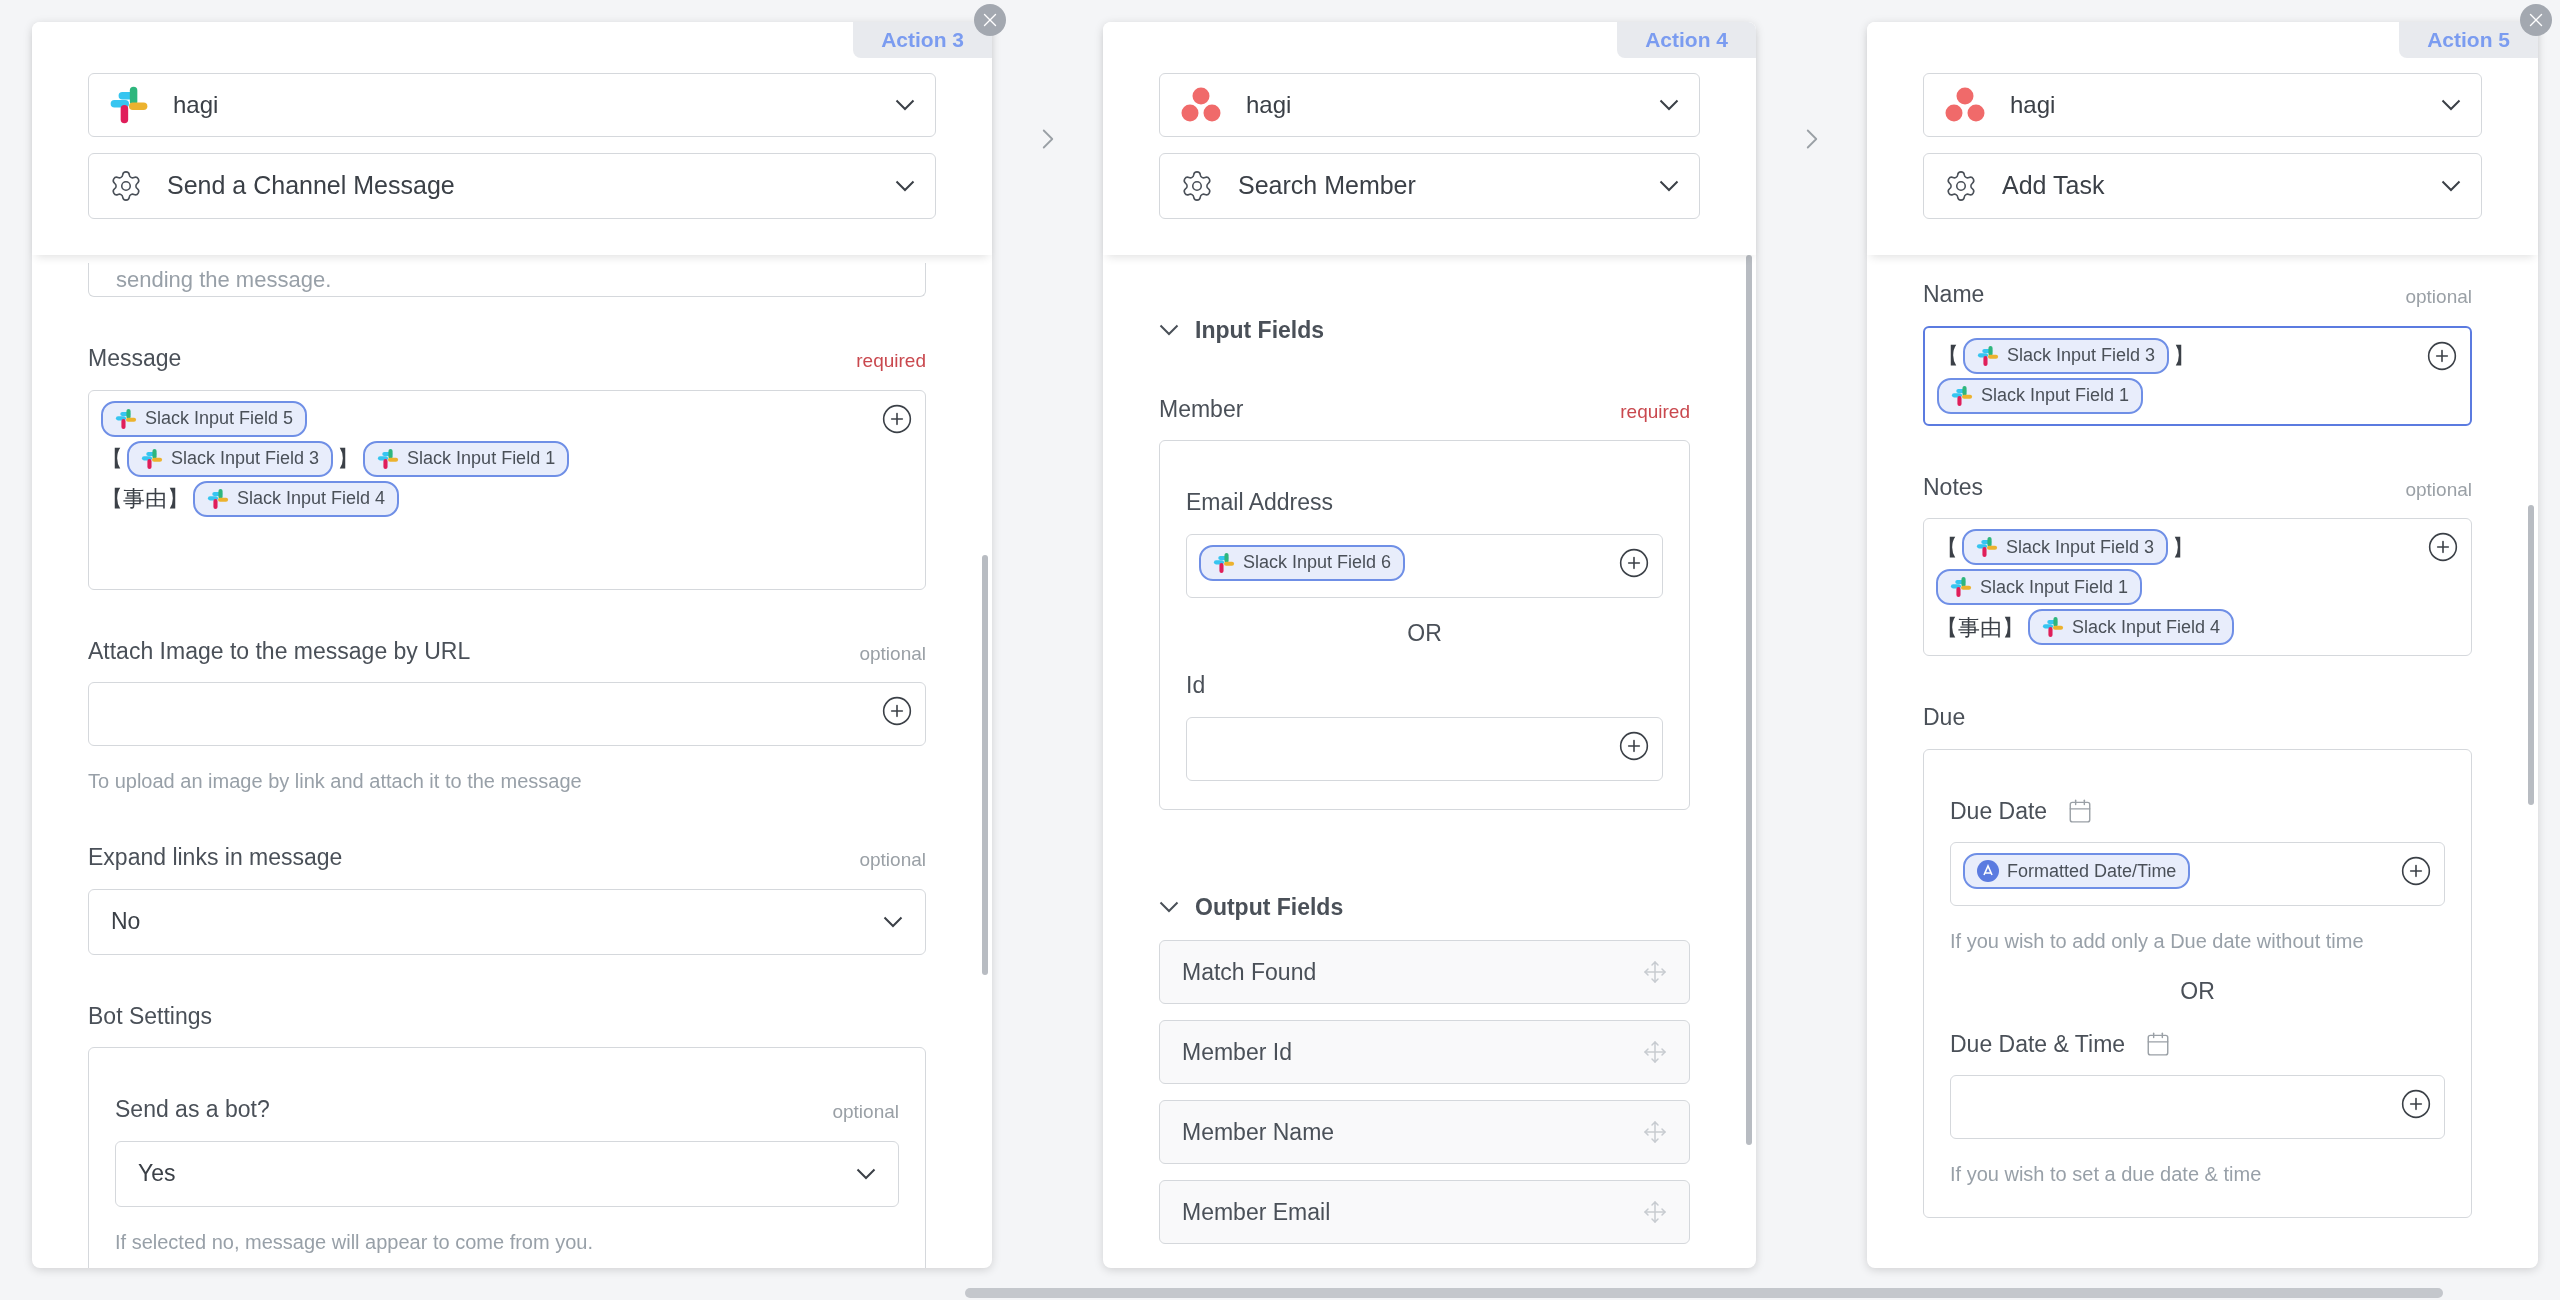  What do you see at coordinates (507, 489) in the screenshot?
I see `message-field: Slack Input Field 5 【 Slack Input Field 3 】 Slack Input Field 1 【事由】 Slack Input Field 4` at bounding box center [507, 489].